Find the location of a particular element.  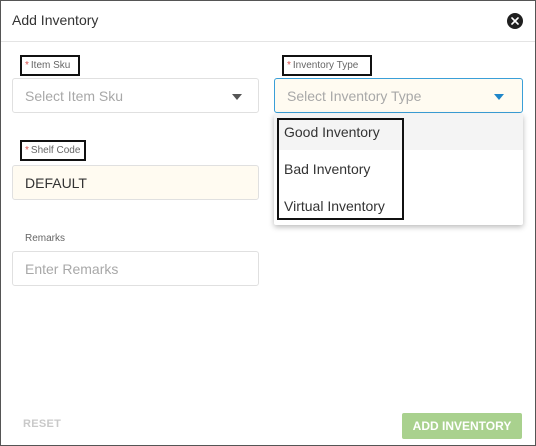

add-inventory-button: ADD INVENTORY is located at coordinates (462, 426).